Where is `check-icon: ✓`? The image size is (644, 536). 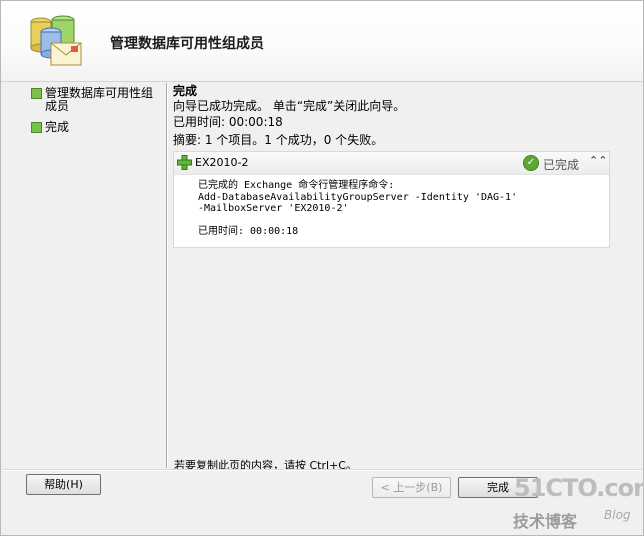
check-icon: ✓ is located at coordinates (531, 163).